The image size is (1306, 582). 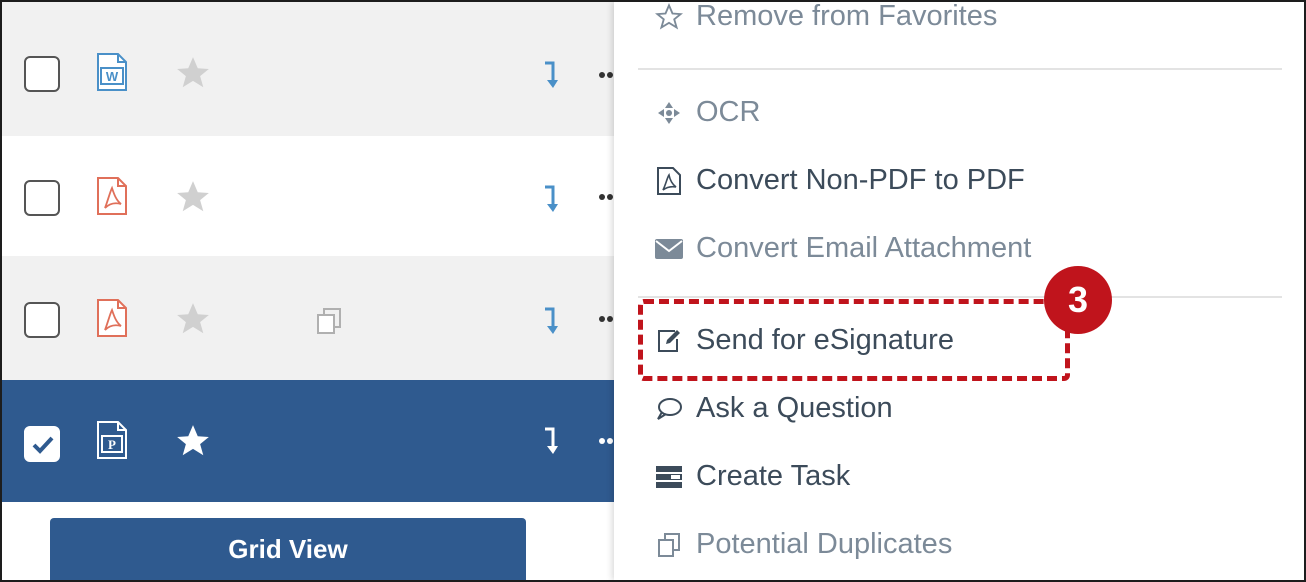 What do you see at coordinates (847, 16) in the screenshot?
I see `menu-item-label: Remove from Favorites` at bounding box center [847, 16].